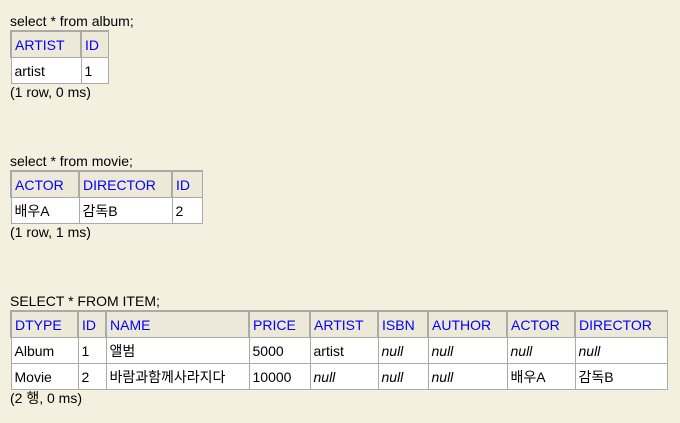 The image size is (680, 423). I want to click on header-row: ACTOR DIRECTOR ID, so click(106, 184).